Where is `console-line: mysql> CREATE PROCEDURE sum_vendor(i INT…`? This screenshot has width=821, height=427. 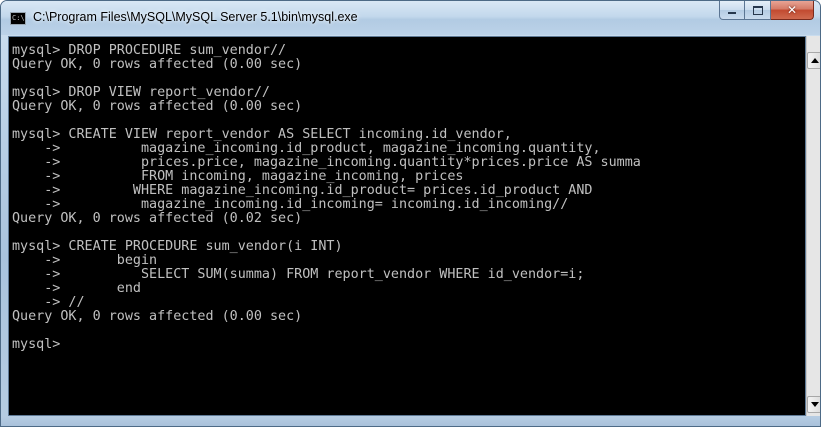
console-line: mysql> CREATE PROCEDURE sum_vendor(i INT… is located at coordinates (177, 246).